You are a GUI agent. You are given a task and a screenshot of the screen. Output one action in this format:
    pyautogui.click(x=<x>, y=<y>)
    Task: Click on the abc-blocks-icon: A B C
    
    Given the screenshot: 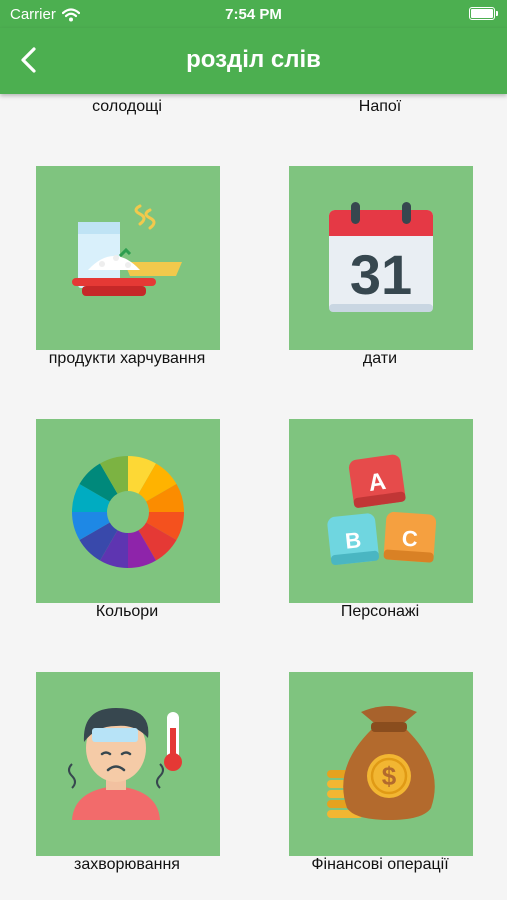 What is the action you would take?
    pyautogui.click(x=382, y=509)
    